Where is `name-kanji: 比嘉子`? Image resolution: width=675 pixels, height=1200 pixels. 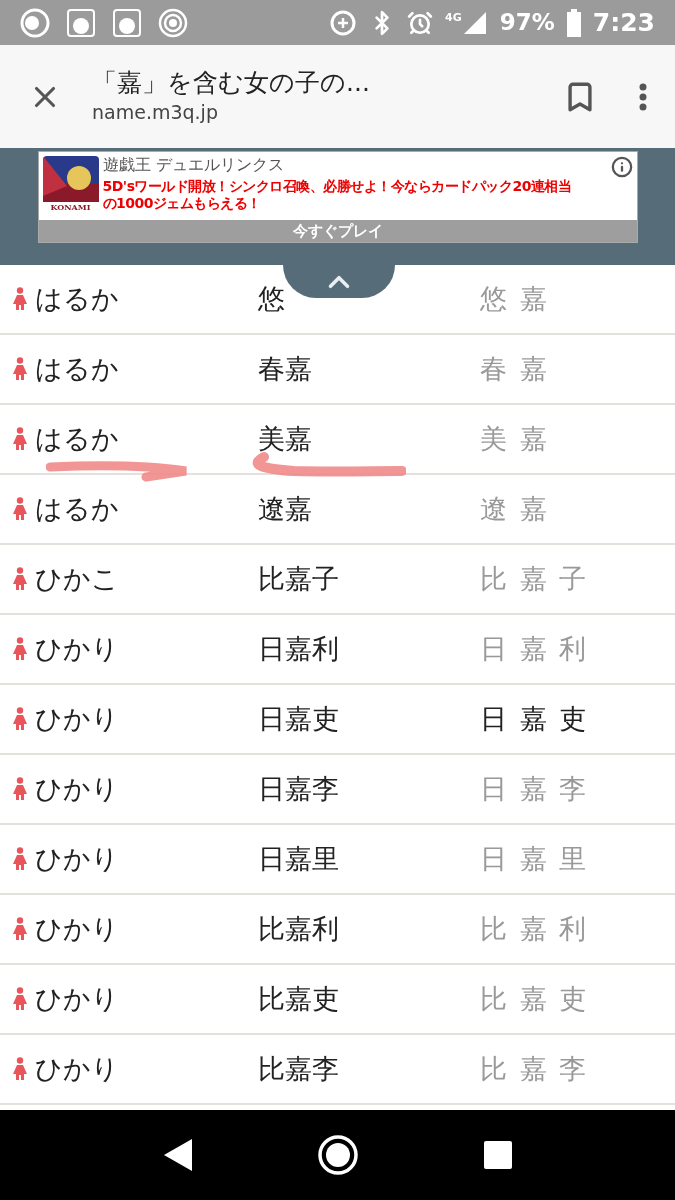
name-kanji: 比嘉子 is located at coordinates (298, 578).